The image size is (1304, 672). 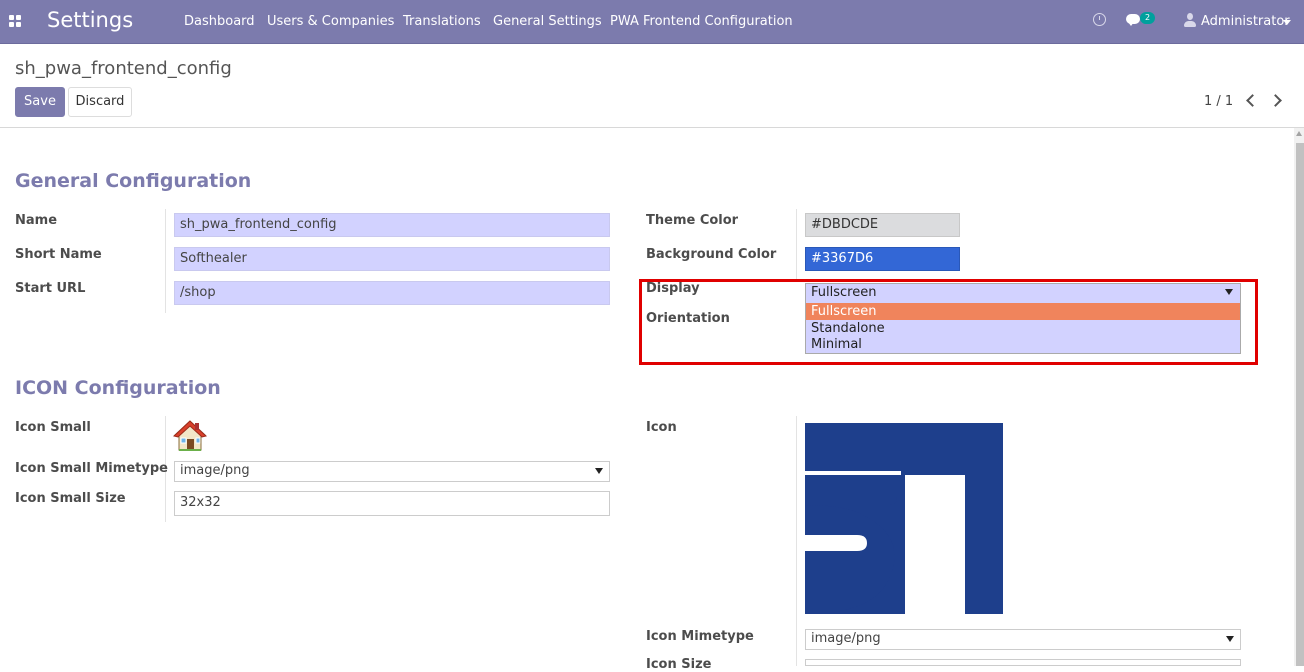 What do you see at coordinates (392, 503) in the screenshot?
I see `icon-small-size-field: 32x32` at bounding box center [392, 503].